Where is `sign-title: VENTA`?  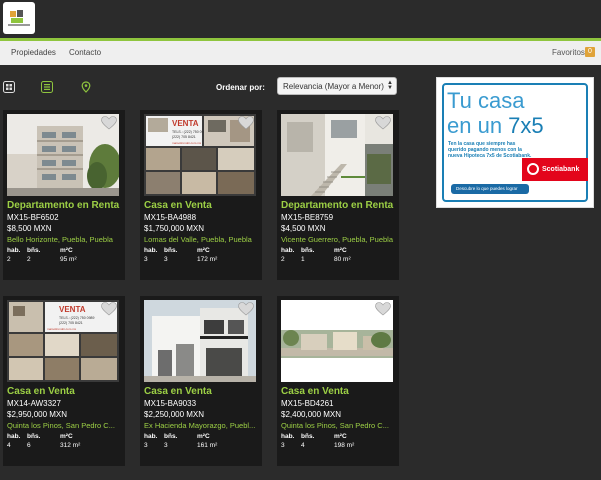
sign-title: VENTA is located at coordinates (72, 309).